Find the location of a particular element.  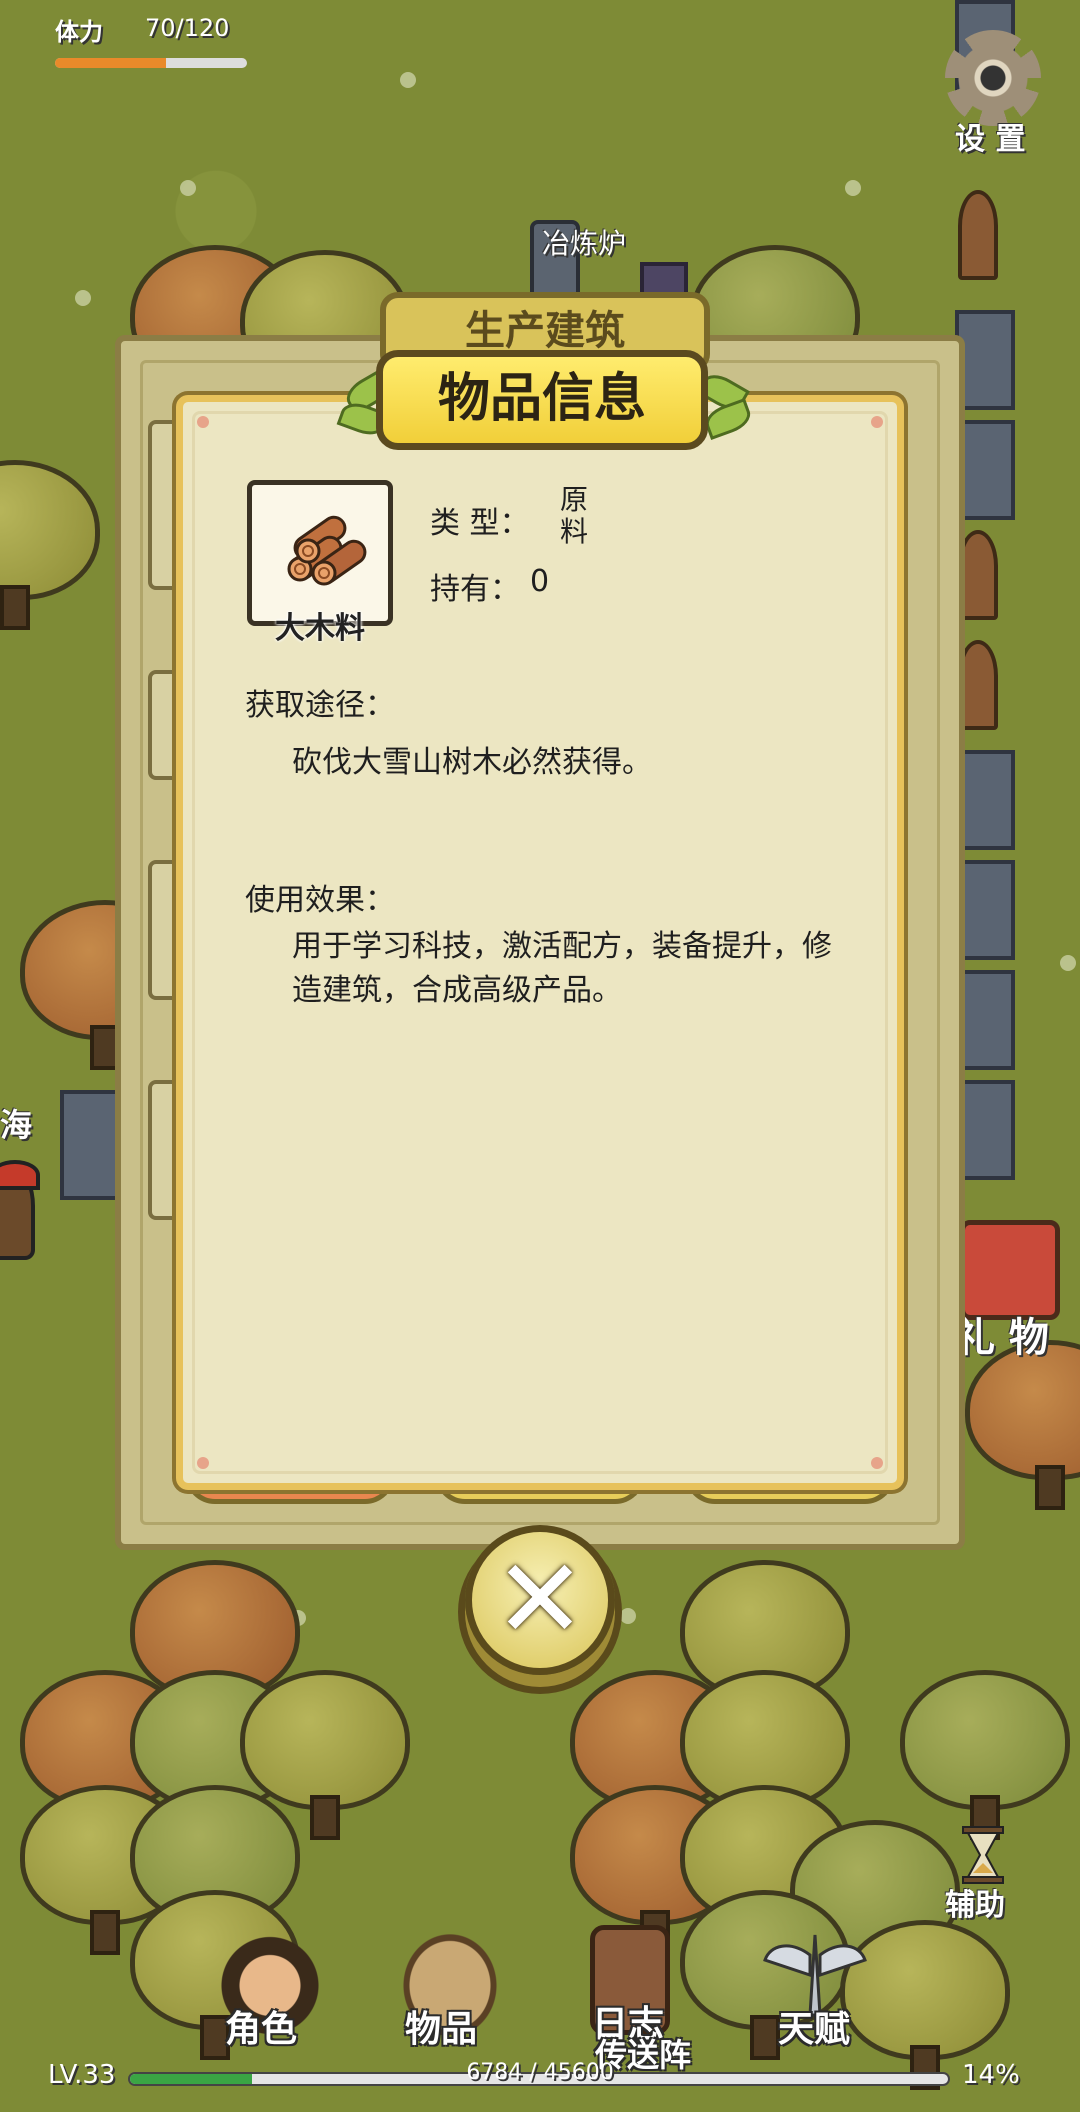

wood-logs-icon is located at coordinates (327, 550).